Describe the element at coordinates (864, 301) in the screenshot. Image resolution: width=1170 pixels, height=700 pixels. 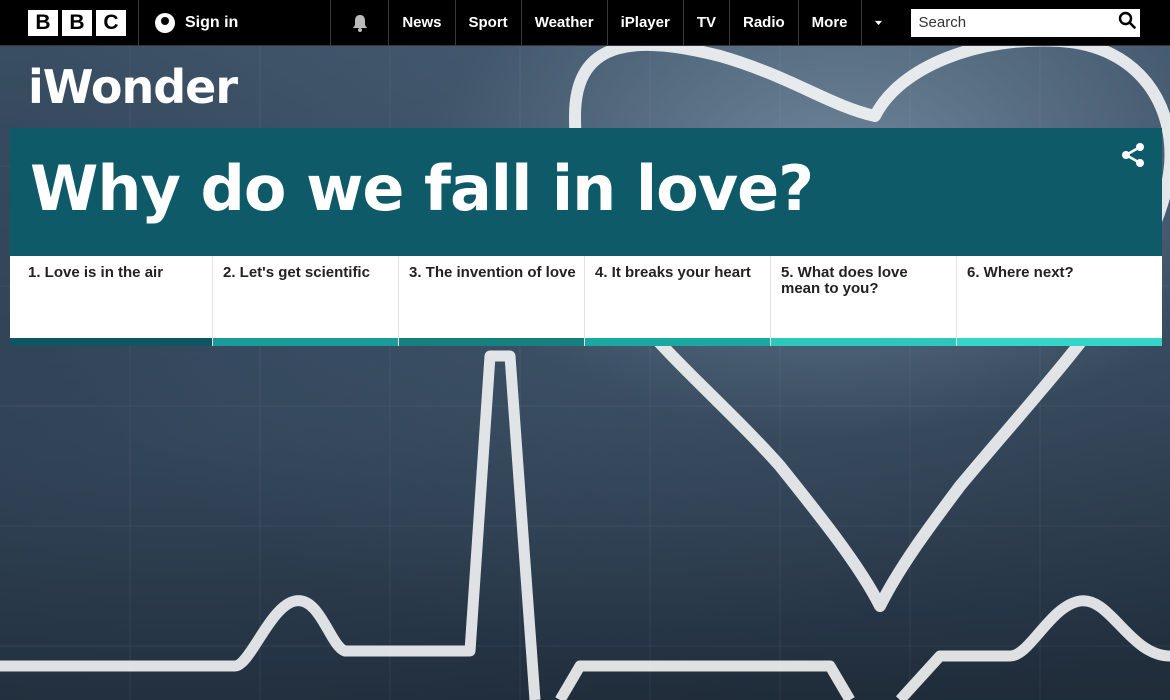
I see `chapter-tab: 5. What does love mean to you?` at that location.